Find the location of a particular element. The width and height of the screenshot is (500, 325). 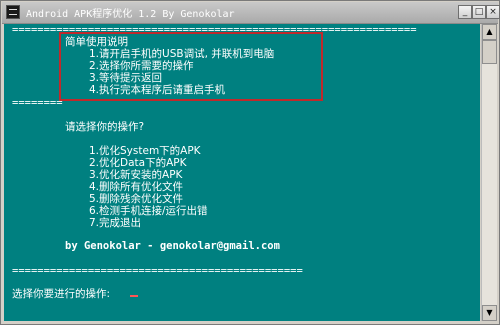

text-cursor is located at coordinates (134, 296).